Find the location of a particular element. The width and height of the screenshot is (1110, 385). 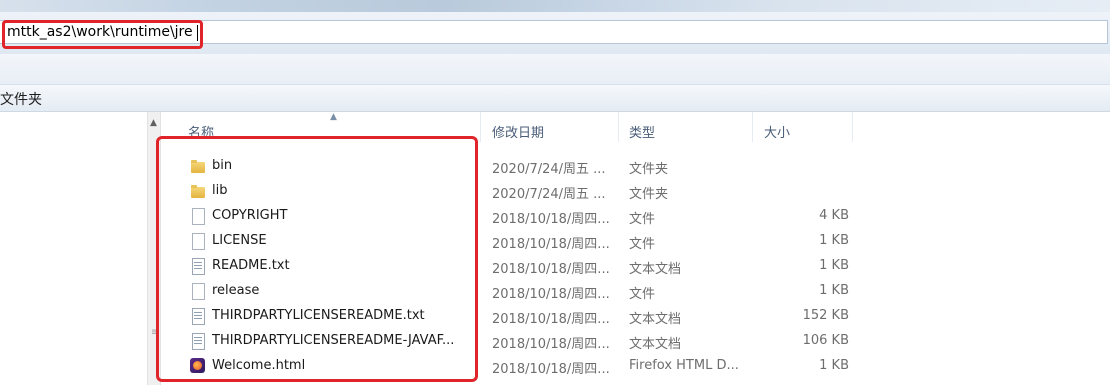

sort-ascending-icon: ▲ is located at coordinates (333, 117).